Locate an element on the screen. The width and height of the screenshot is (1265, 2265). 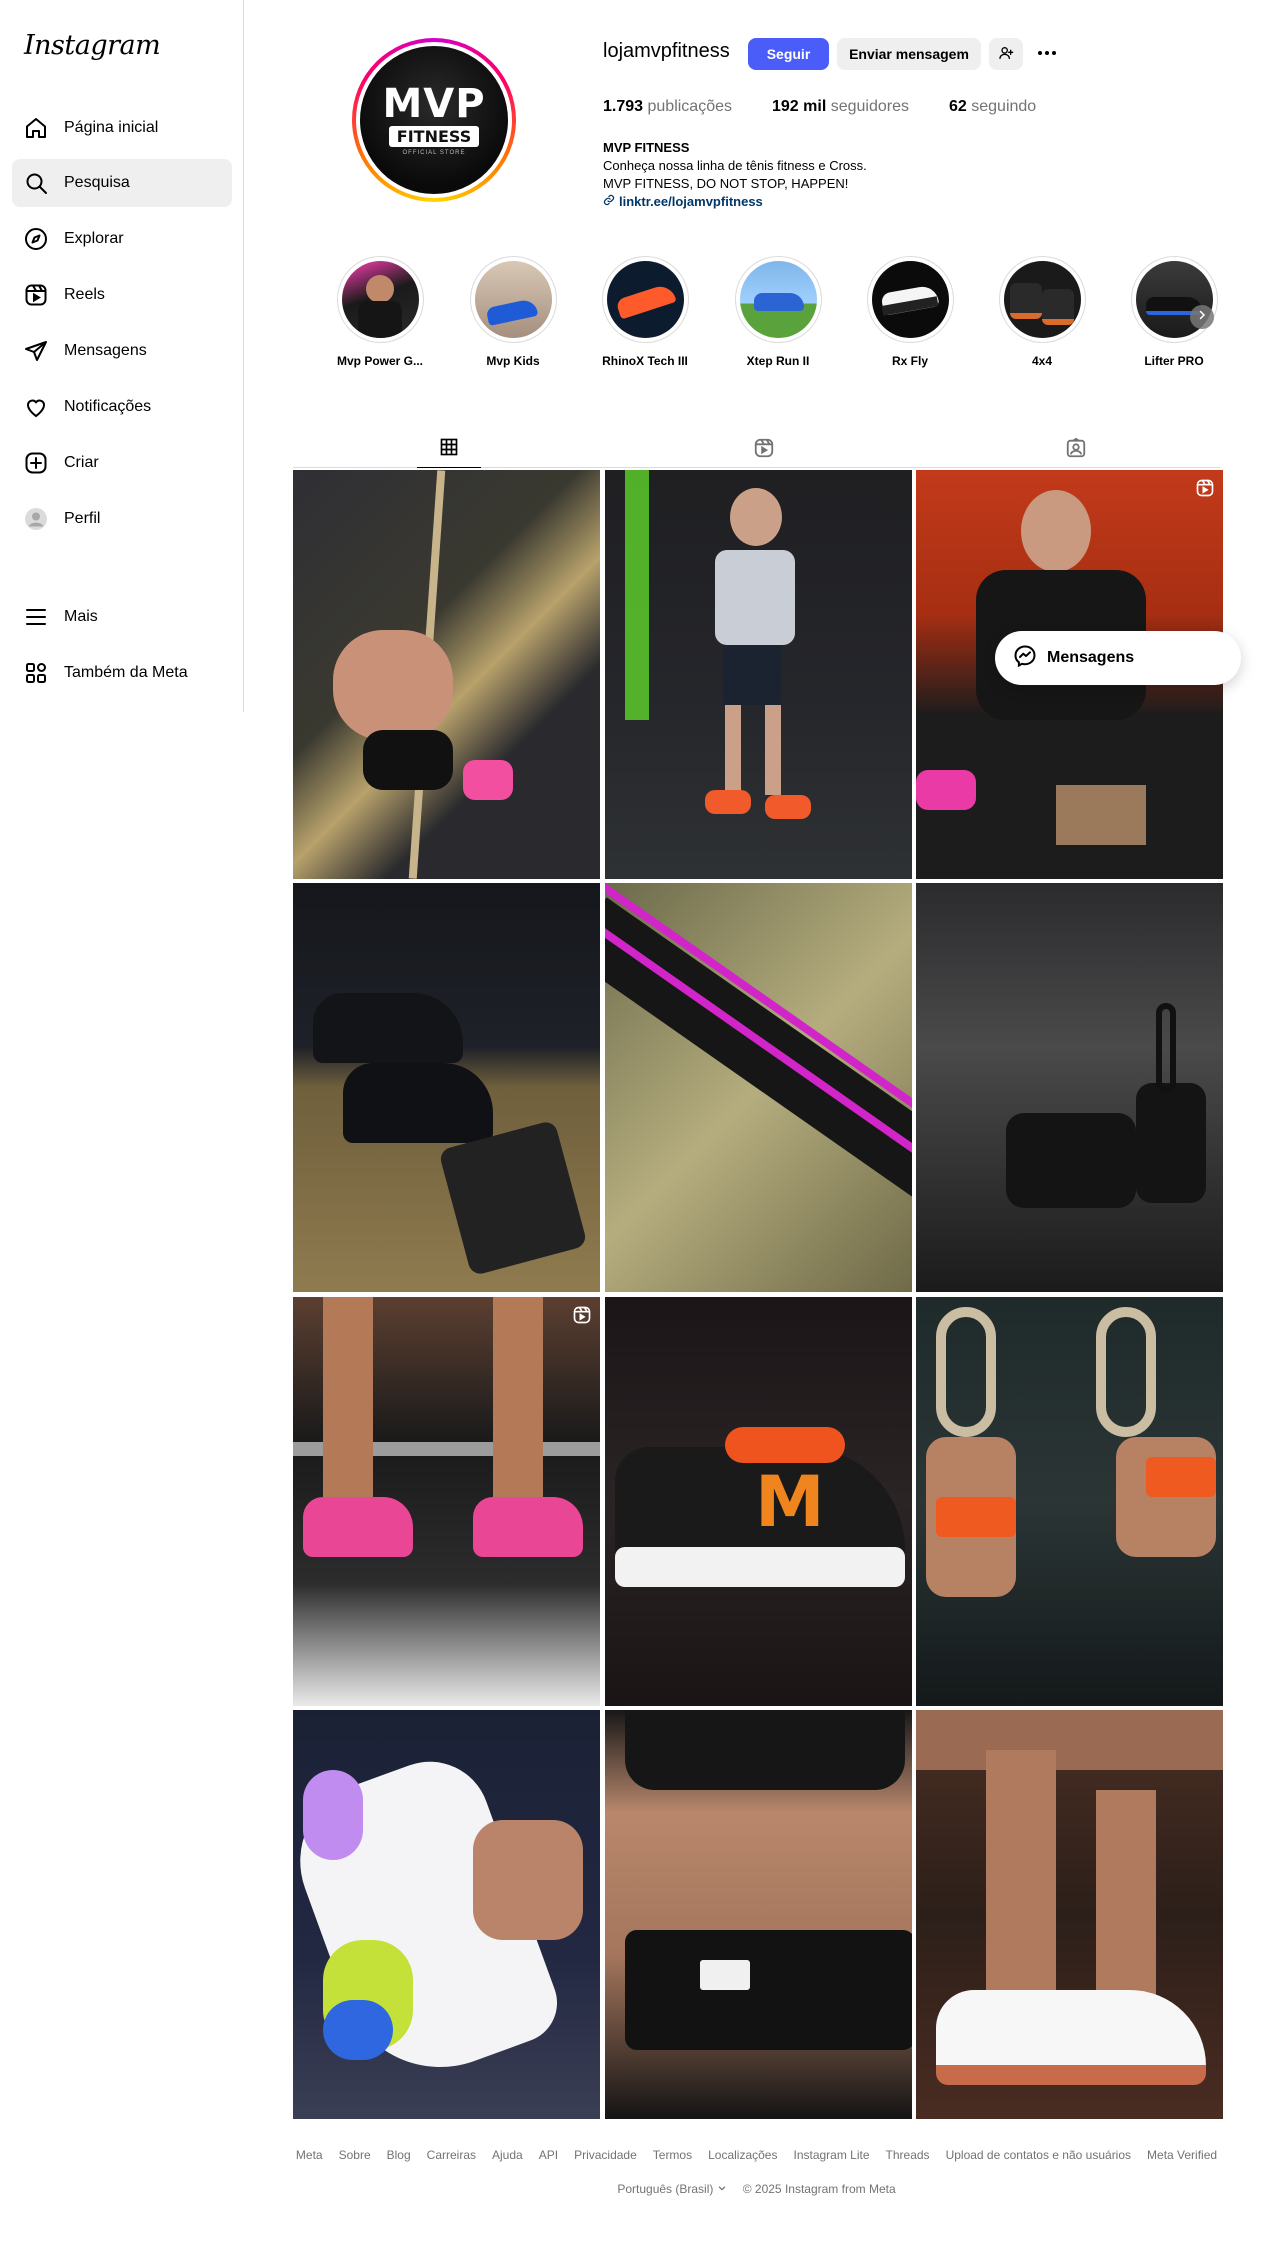
more-horizontal-icon is located at coordinates (1047, 54).